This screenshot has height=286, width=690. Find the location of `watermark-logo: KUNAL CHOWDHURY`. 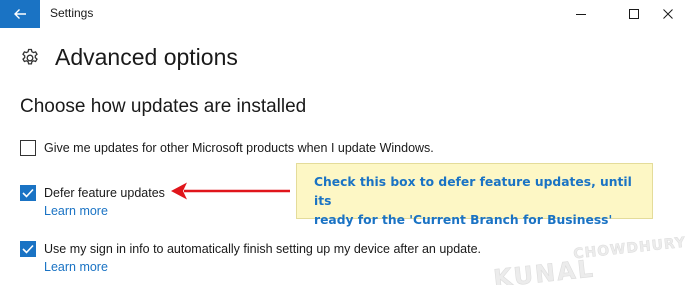

watermark-logo: KUNAL CHOWDHURY is located at coordinates (589, 259).